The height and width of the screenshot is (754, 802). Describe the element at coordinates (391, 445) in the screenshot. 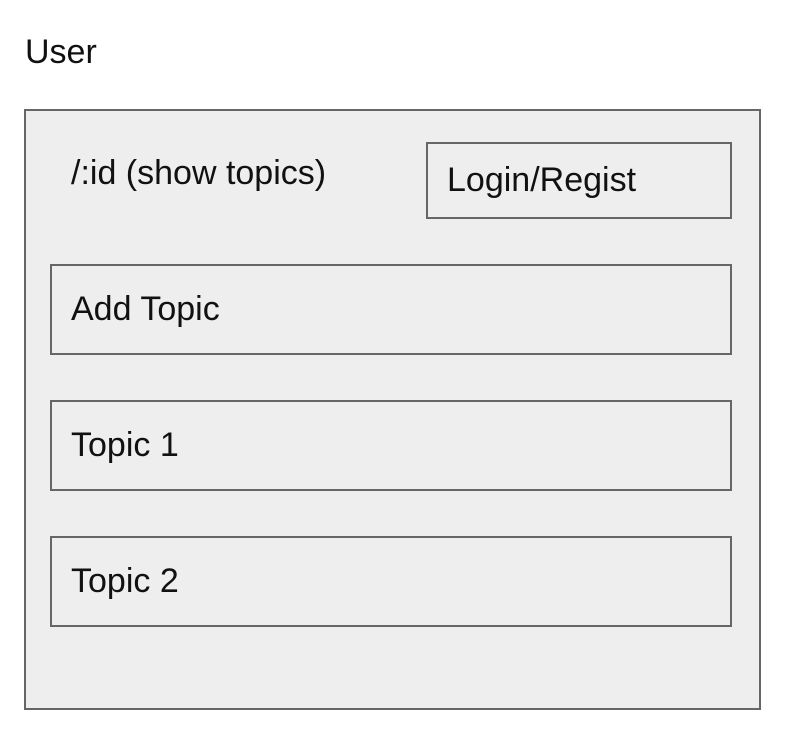

I see `topic-item-1: Topic 1` at that location.